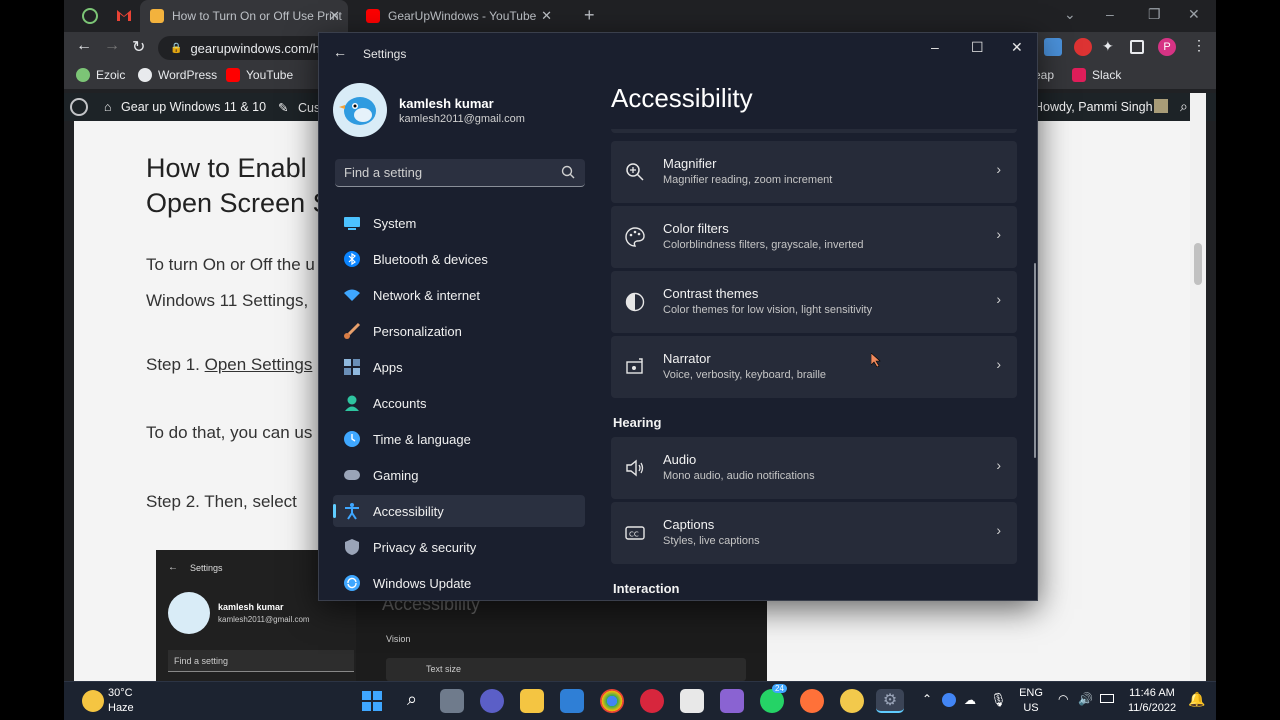 The image size is (1280, 720). What do you see at coordinates (459, 331) in the screenshot?
I see `nav-item-personalization: Personalization` at bounding box center [459, 331].